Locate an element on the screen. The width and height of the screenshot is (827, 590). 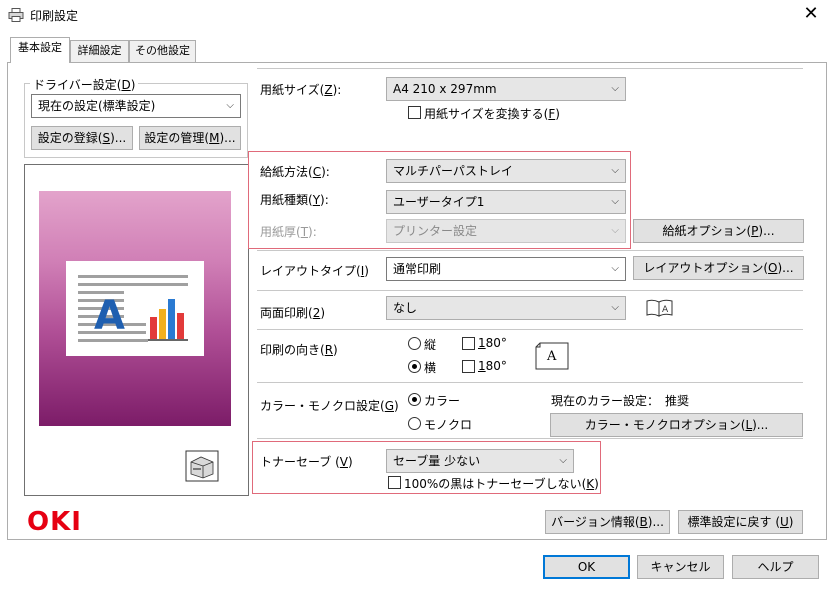
orientation-landscape-label: 横 is located at coordinates (430, 368).